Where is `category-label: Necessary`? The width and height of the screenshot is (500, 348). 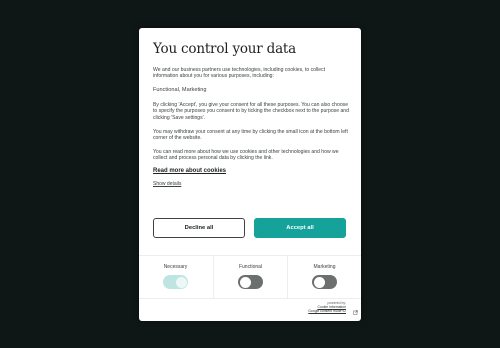
category-label: Necessary is located at coordinates (175, 267).